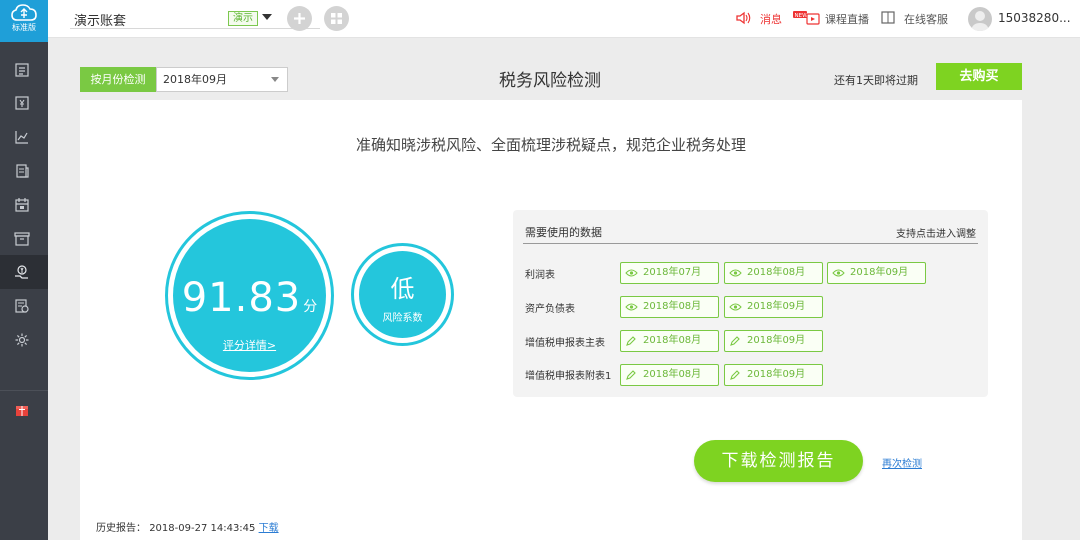 The width and height of the screenshot is (1080, 540). I want to click on calendar-icon, so click(22, 205).